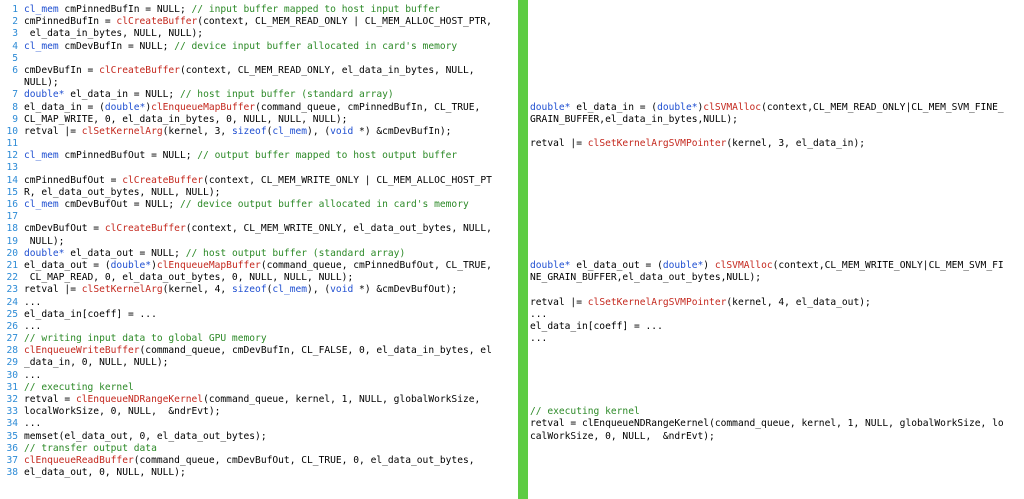  Describe the element at coordinates (122, 131) in the screenshot. I see `code-token: clSetKernelArg` at that location.